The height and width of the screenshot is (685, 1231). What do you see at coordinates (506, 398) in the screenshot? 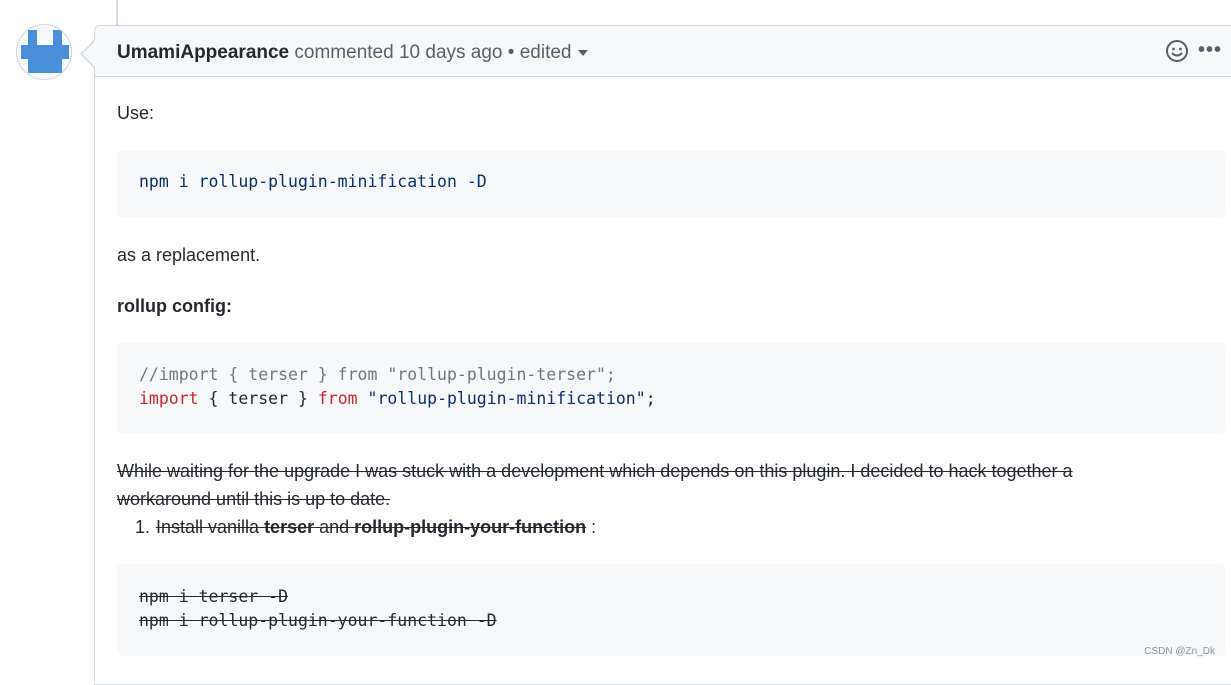
I see `code-string-module: "rollup-plugin-minification"` at bounding box center [506, 398].